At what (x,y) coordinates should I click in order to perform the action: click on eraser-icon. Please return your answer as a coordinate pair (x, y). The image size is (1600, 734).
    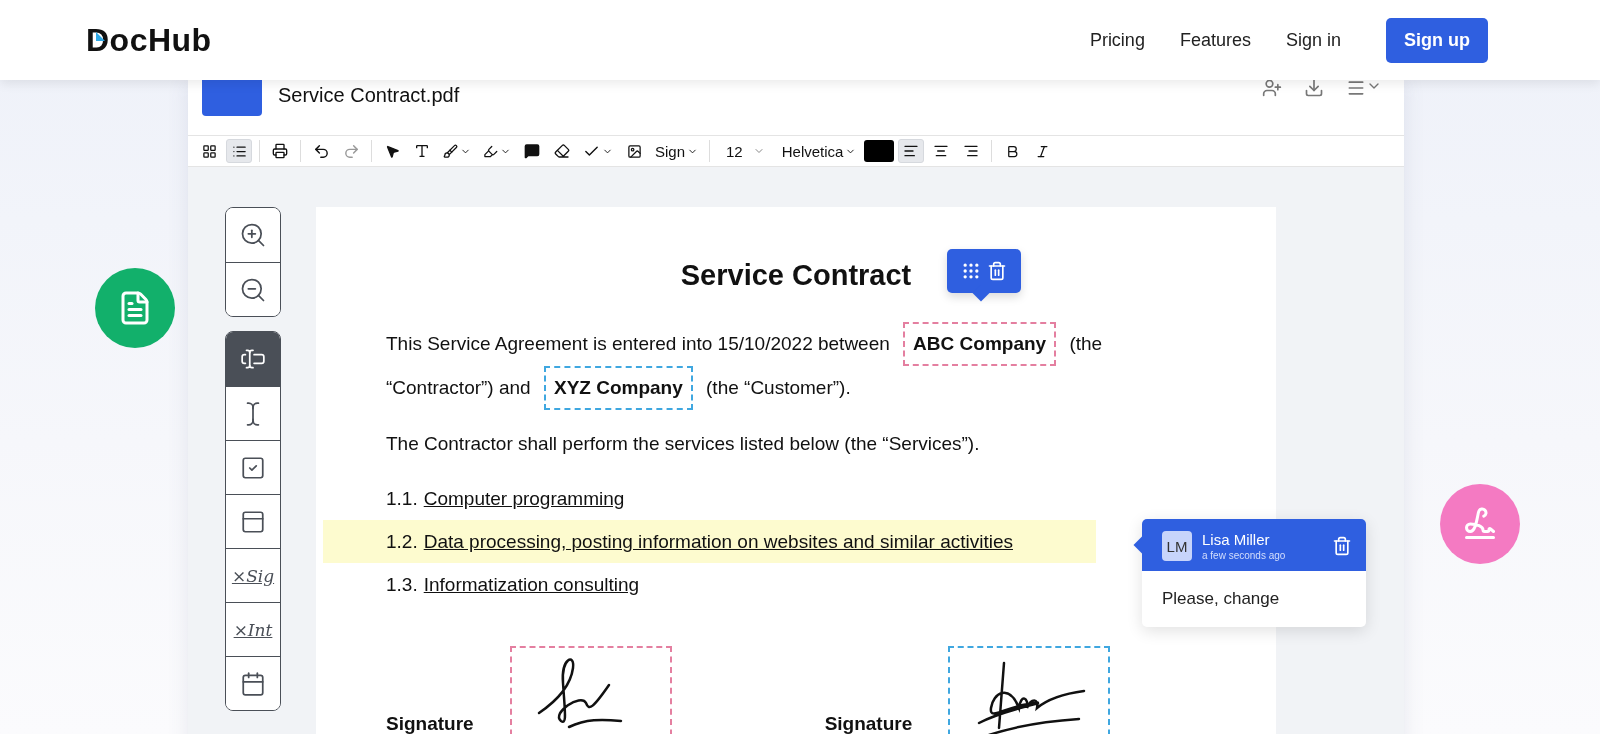
    Looking at the image, I should click on (562, 151).